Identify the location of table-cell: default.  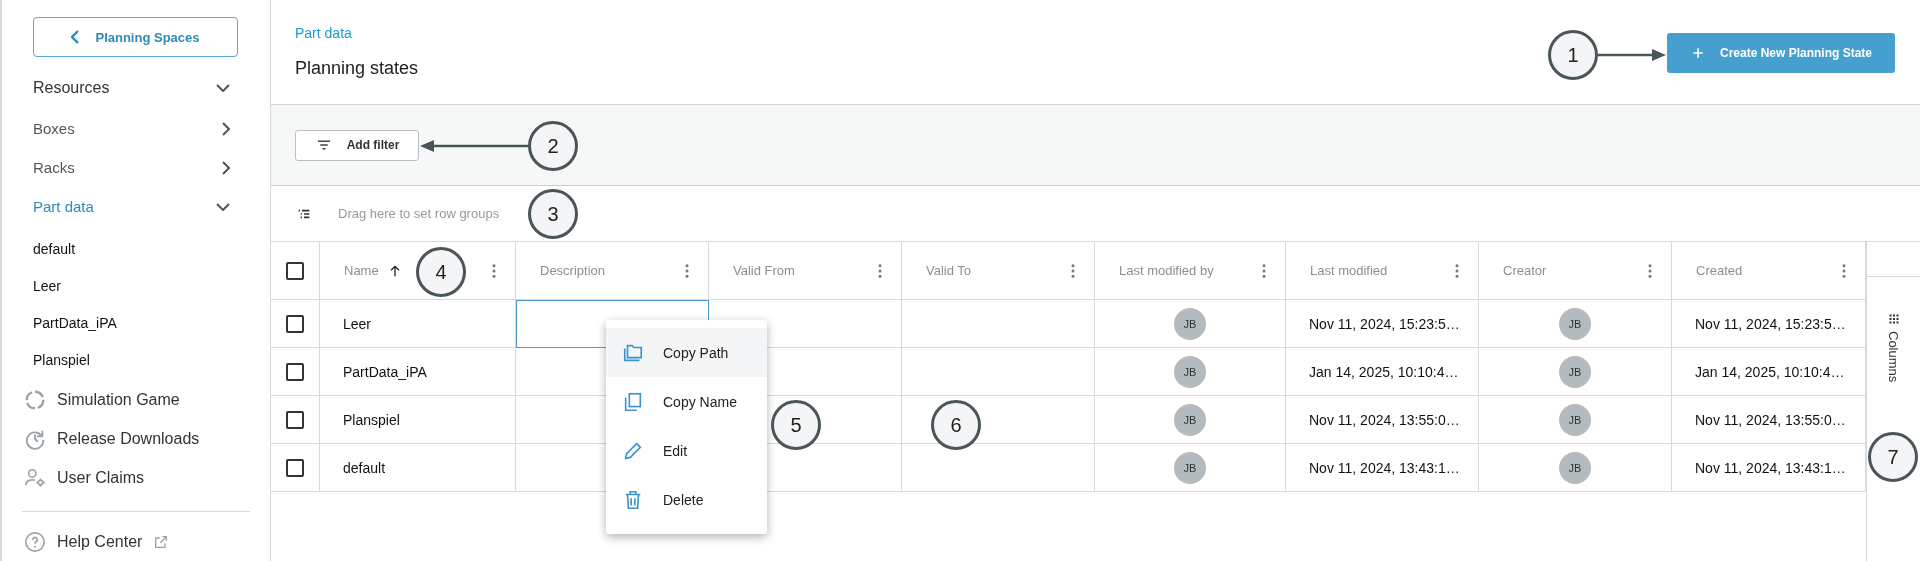
(418, 468).